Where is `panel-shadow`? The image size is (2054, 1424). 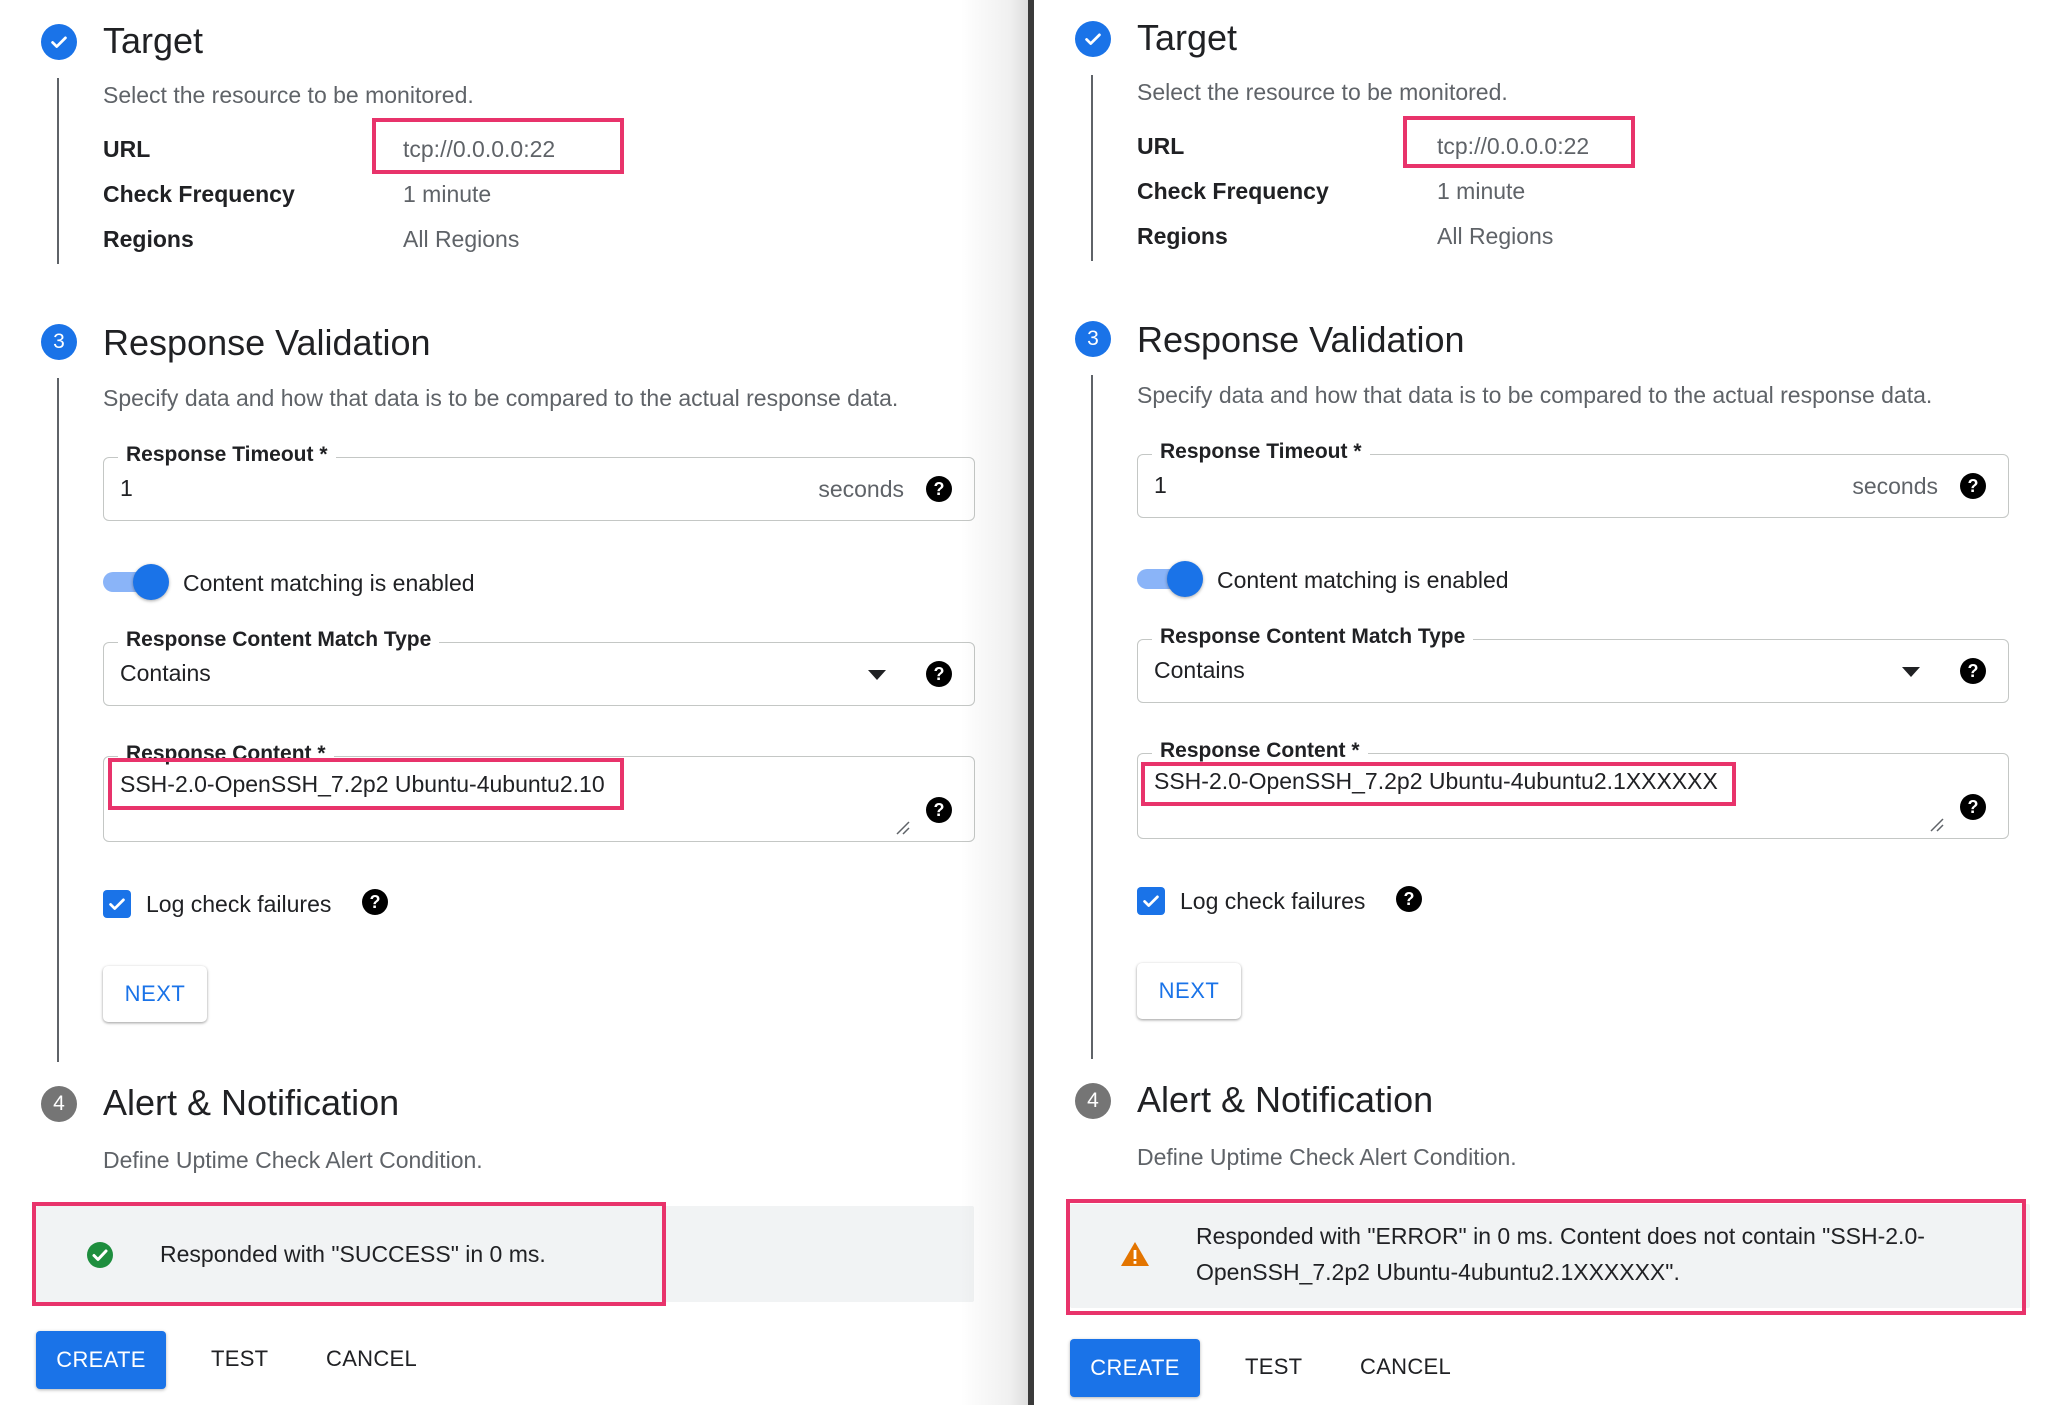 panel-shadow is located at coordinates (995, 712).